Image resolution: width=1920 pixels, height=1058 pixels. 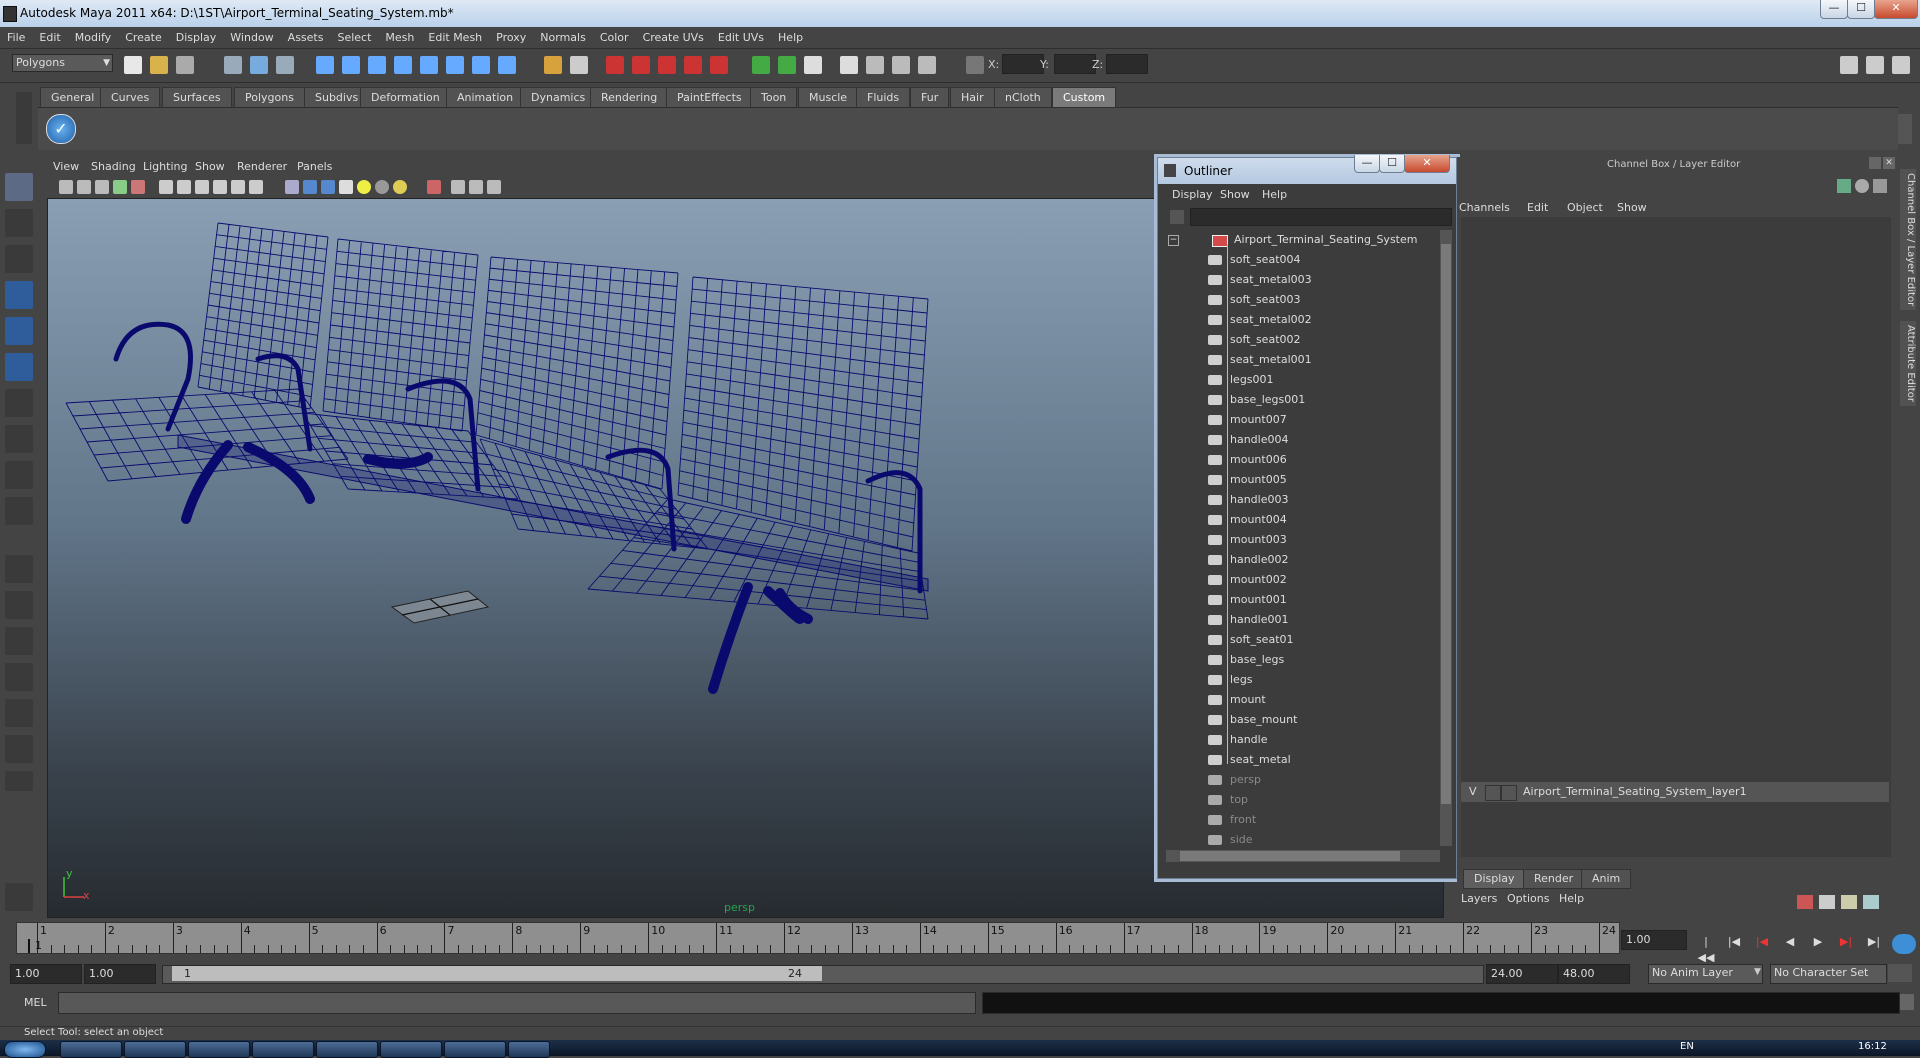 I want to click on shelf-tab-custom: Custom, so click(x=1084, y=97).